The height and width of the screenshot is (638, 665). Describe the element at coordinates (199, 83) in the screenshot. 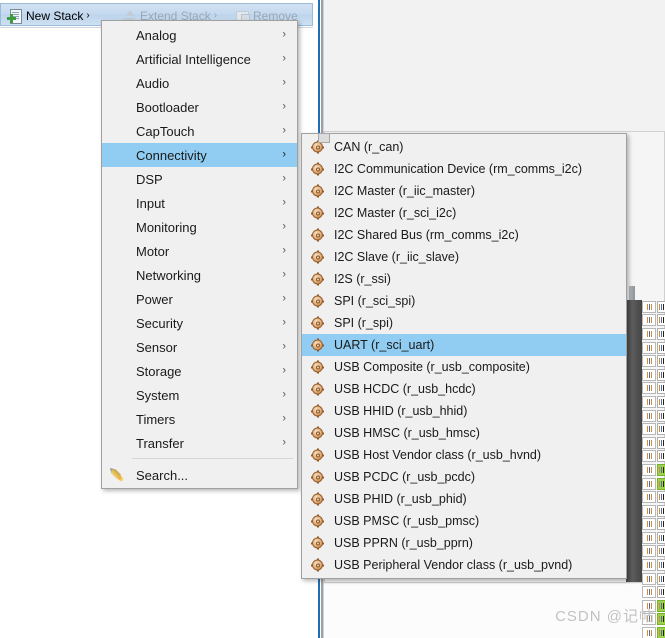

I see `menu-item-audio: Audio ›` at that location.